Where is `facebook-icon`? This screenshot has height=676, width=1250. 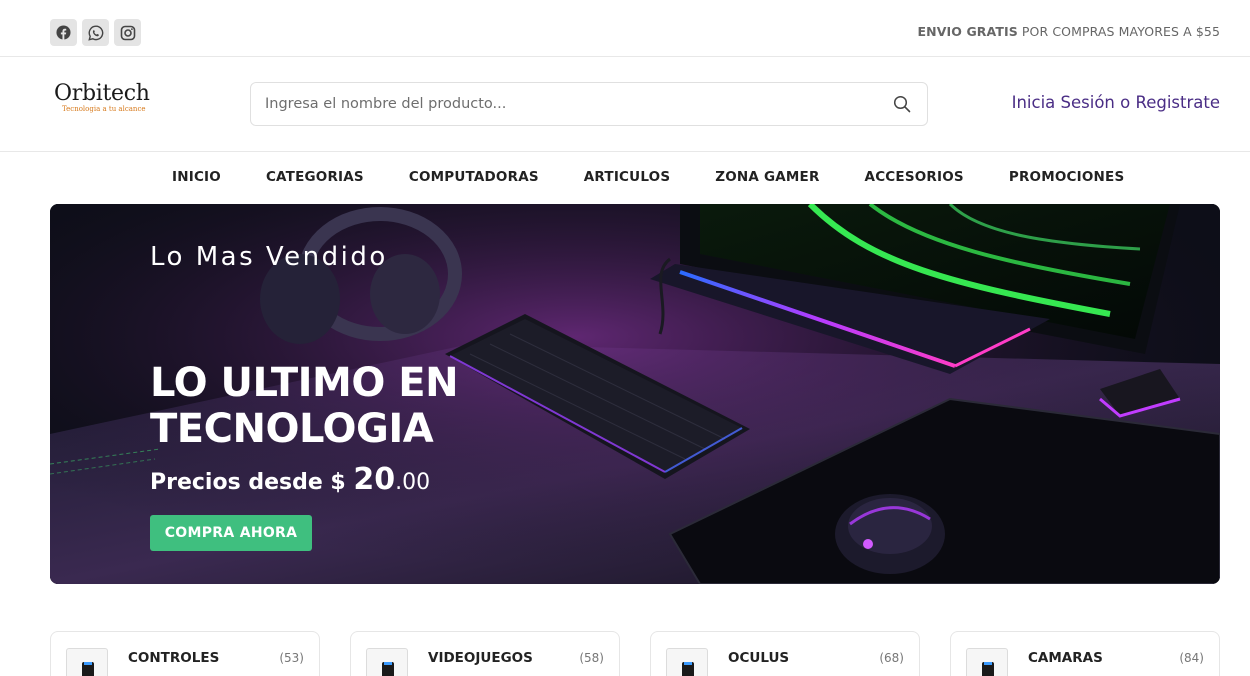
facebook-icon is located at coordinates (63, 32).